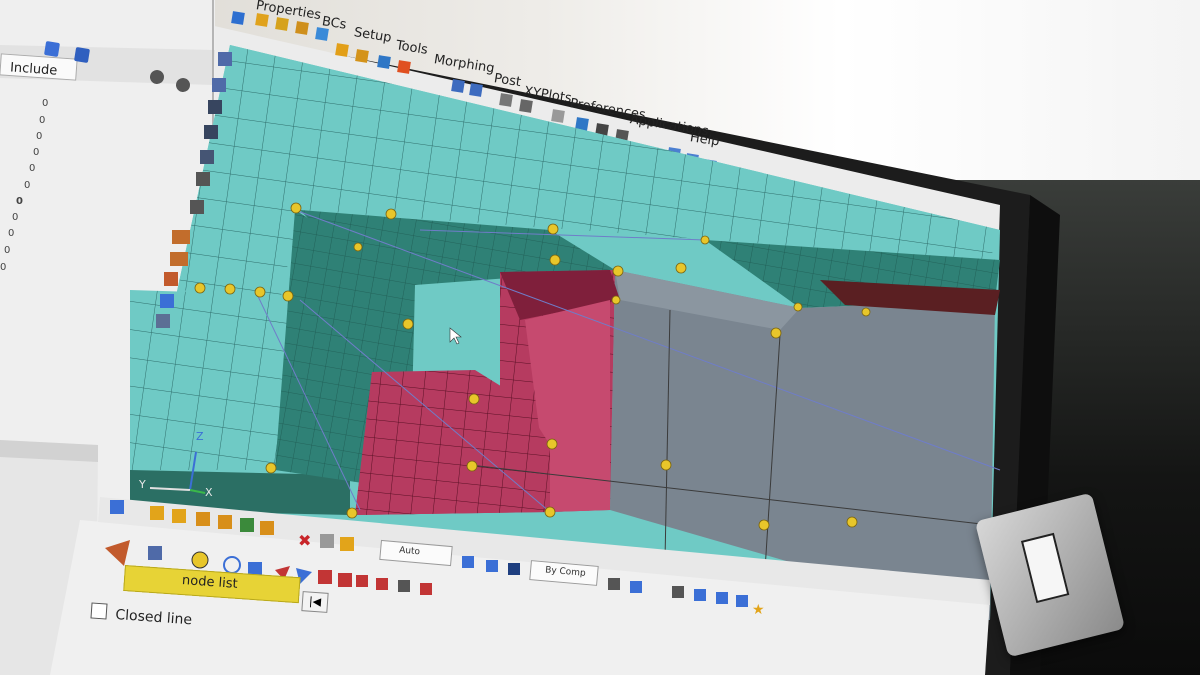  What do you see at coordinates (409, 551) in the screenshot?
I see `auto-value: Auto` at bounding box center [409, 551].